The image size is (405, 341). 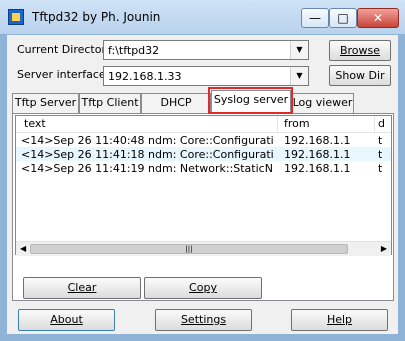 I want to click on current-directory-combo: f:\tftpd32 ▼, so click(x=206, y=50).